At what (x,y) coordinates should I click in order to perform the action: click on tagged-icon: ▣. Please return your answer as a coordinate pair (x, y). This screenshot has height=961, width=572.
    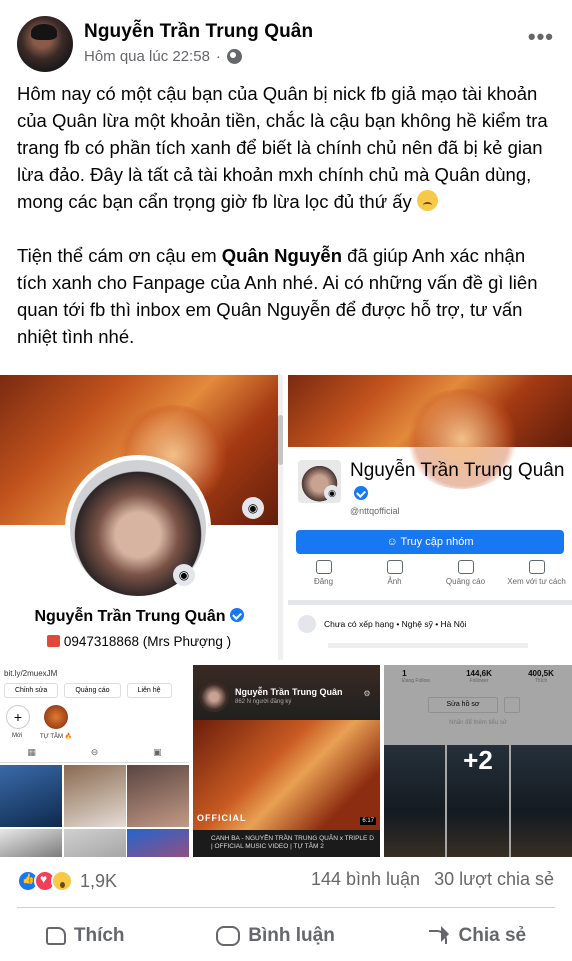
    Looking at the image, I should click on (157, 752).